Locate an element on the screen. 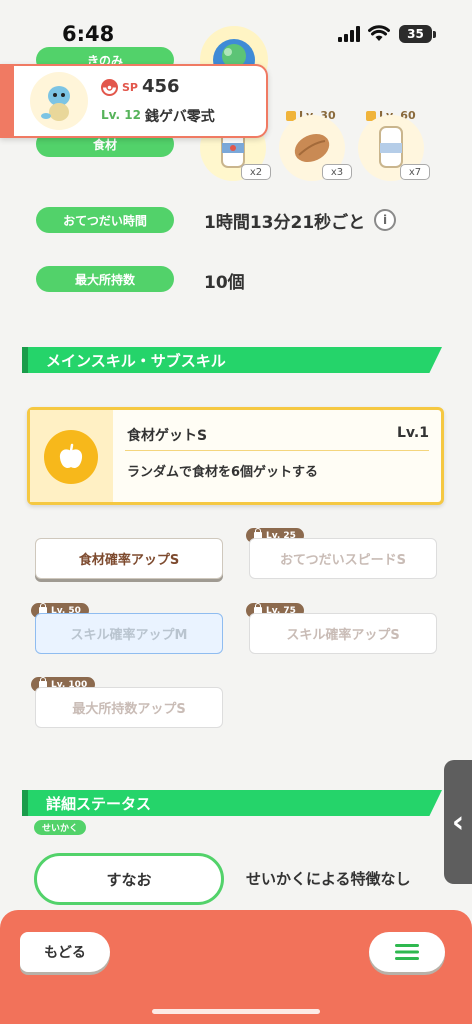  main-skill-level: Lv.1 is located at coordinates (413, 433).